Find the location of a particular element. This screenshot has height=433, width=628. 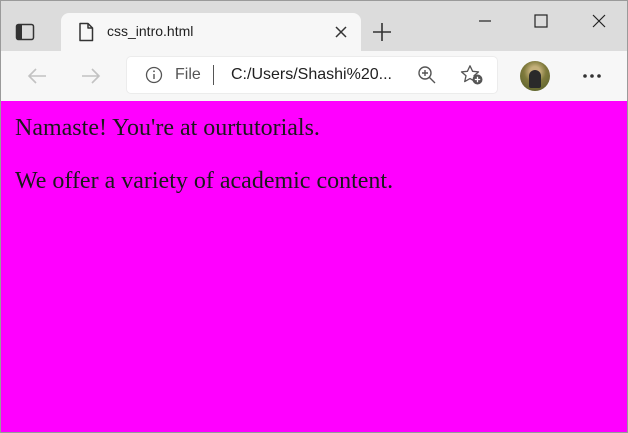

minimize-button is located at coordinates (485, 21).